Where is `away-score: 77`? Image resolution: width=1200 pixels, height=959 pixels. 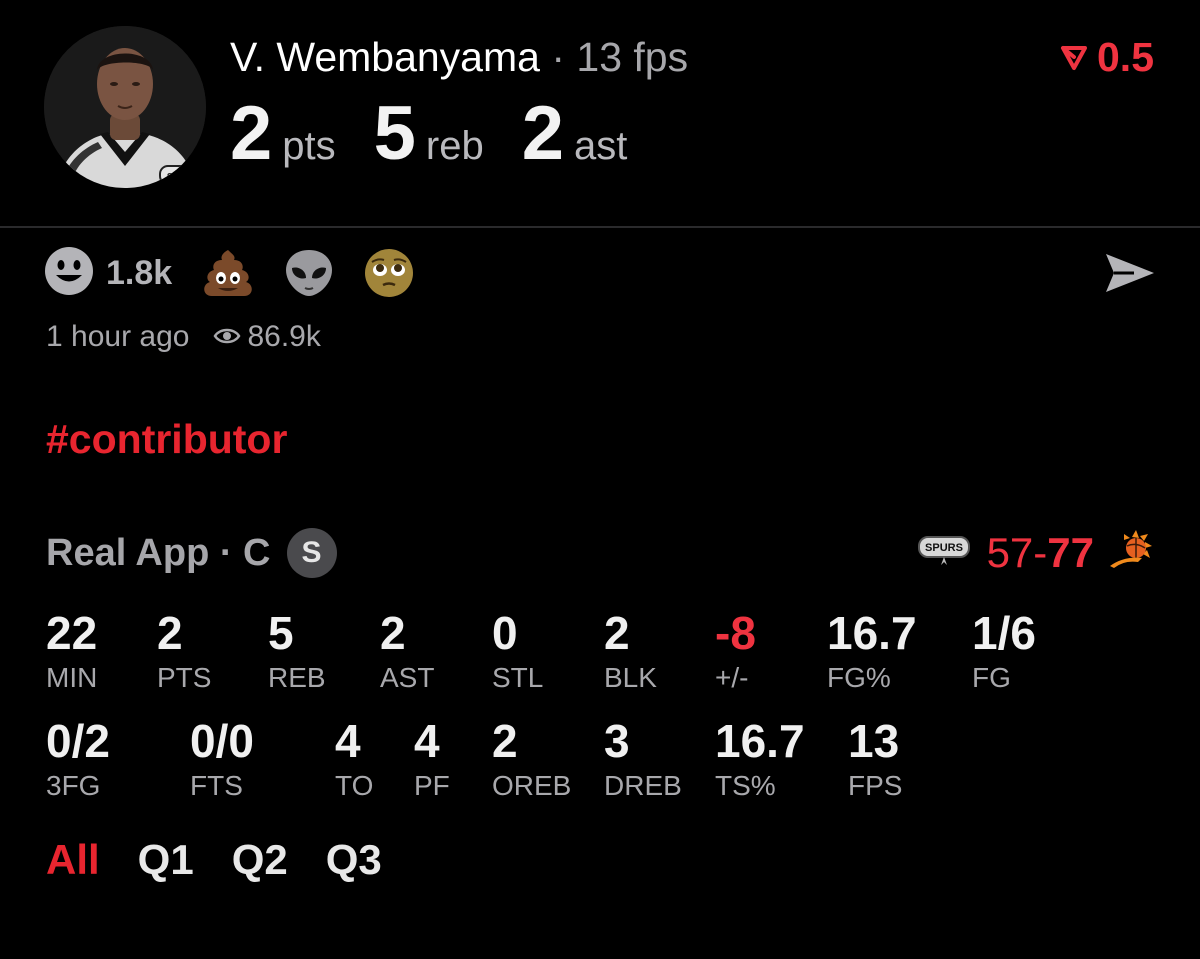
away-score: 77 is located at coordinates (1070, 552).